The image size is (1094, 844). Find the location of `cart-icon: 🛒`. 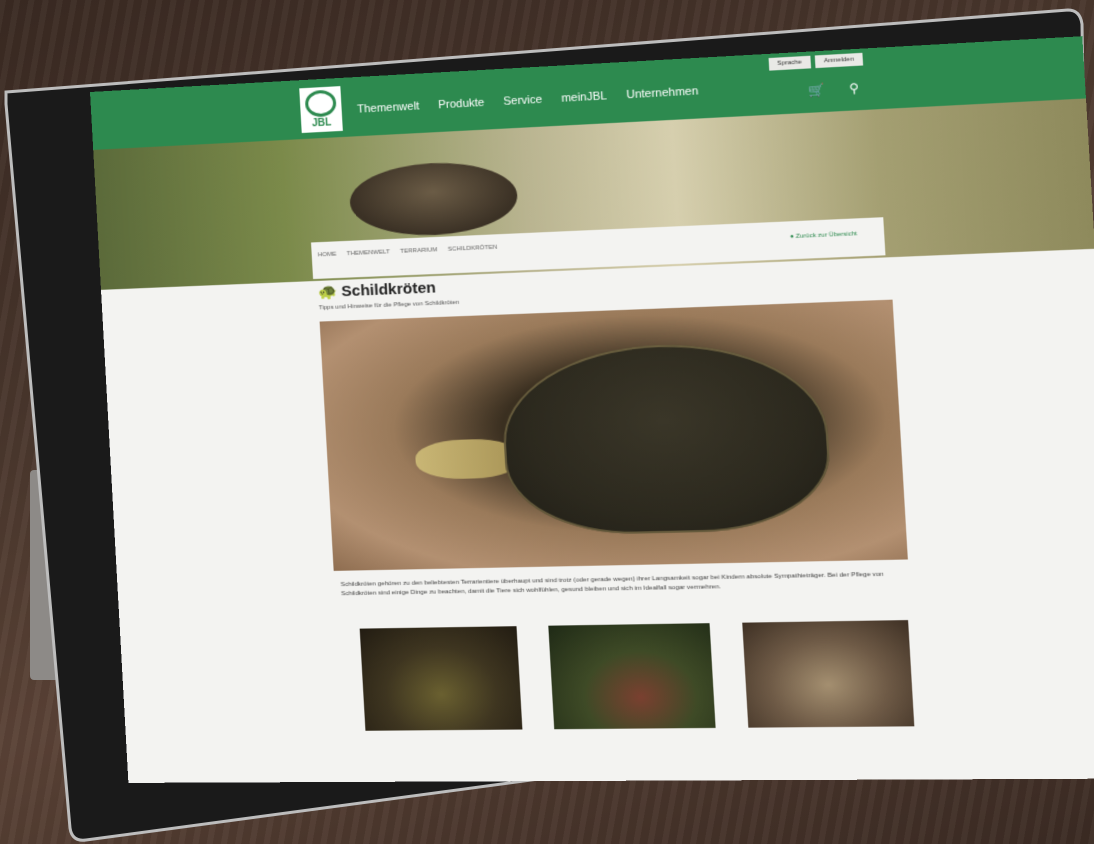

cart-icon: 🛒 is located at coordinates (816, 90).